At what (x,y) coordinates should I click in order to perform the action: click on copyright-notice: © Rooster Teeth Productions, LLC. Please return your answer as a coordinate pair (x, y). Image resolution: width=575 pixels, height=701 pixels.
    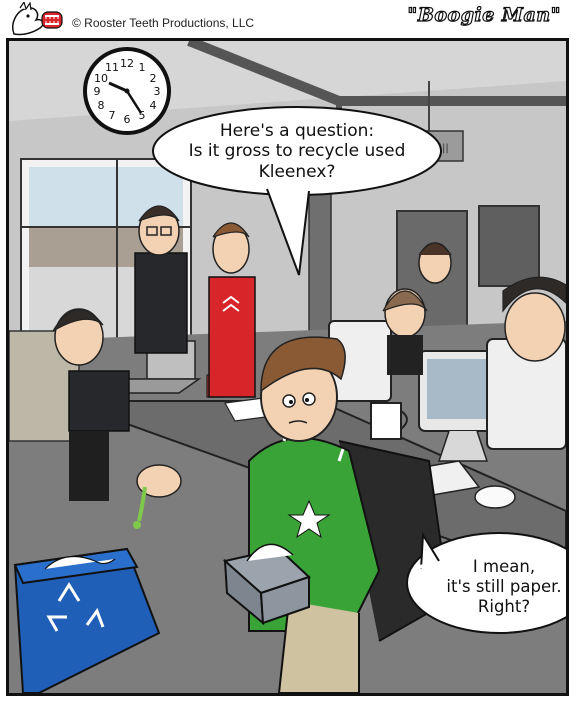
    Looking at the image, I should click on (163, 23).